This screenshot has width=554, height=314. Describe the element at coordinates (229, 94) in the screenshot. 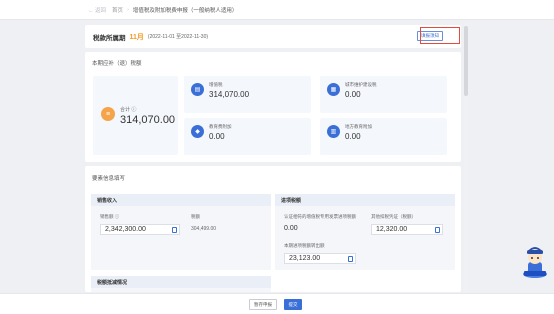

I see `tax-item-value: 314,070.00` at that location.